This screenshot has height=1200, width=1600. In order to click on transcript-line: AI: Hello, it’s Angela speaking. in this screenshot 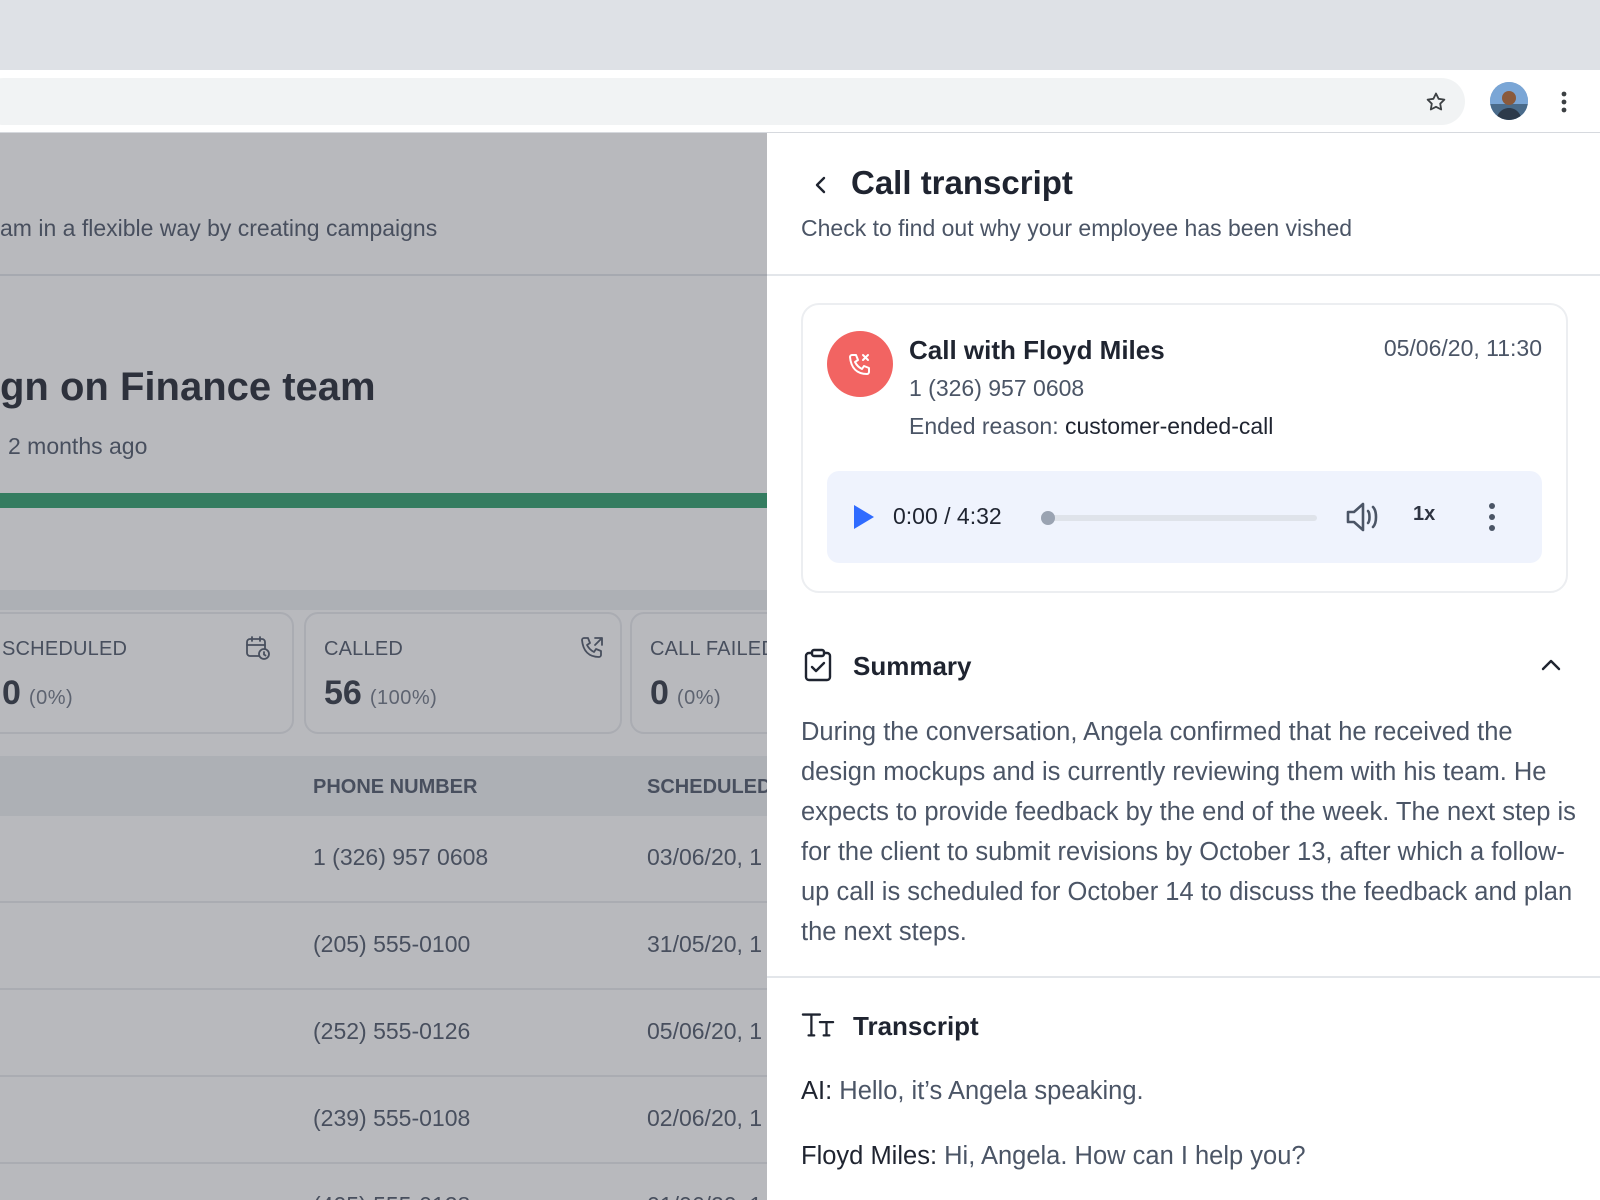, I will do `click(972, 1091)`.